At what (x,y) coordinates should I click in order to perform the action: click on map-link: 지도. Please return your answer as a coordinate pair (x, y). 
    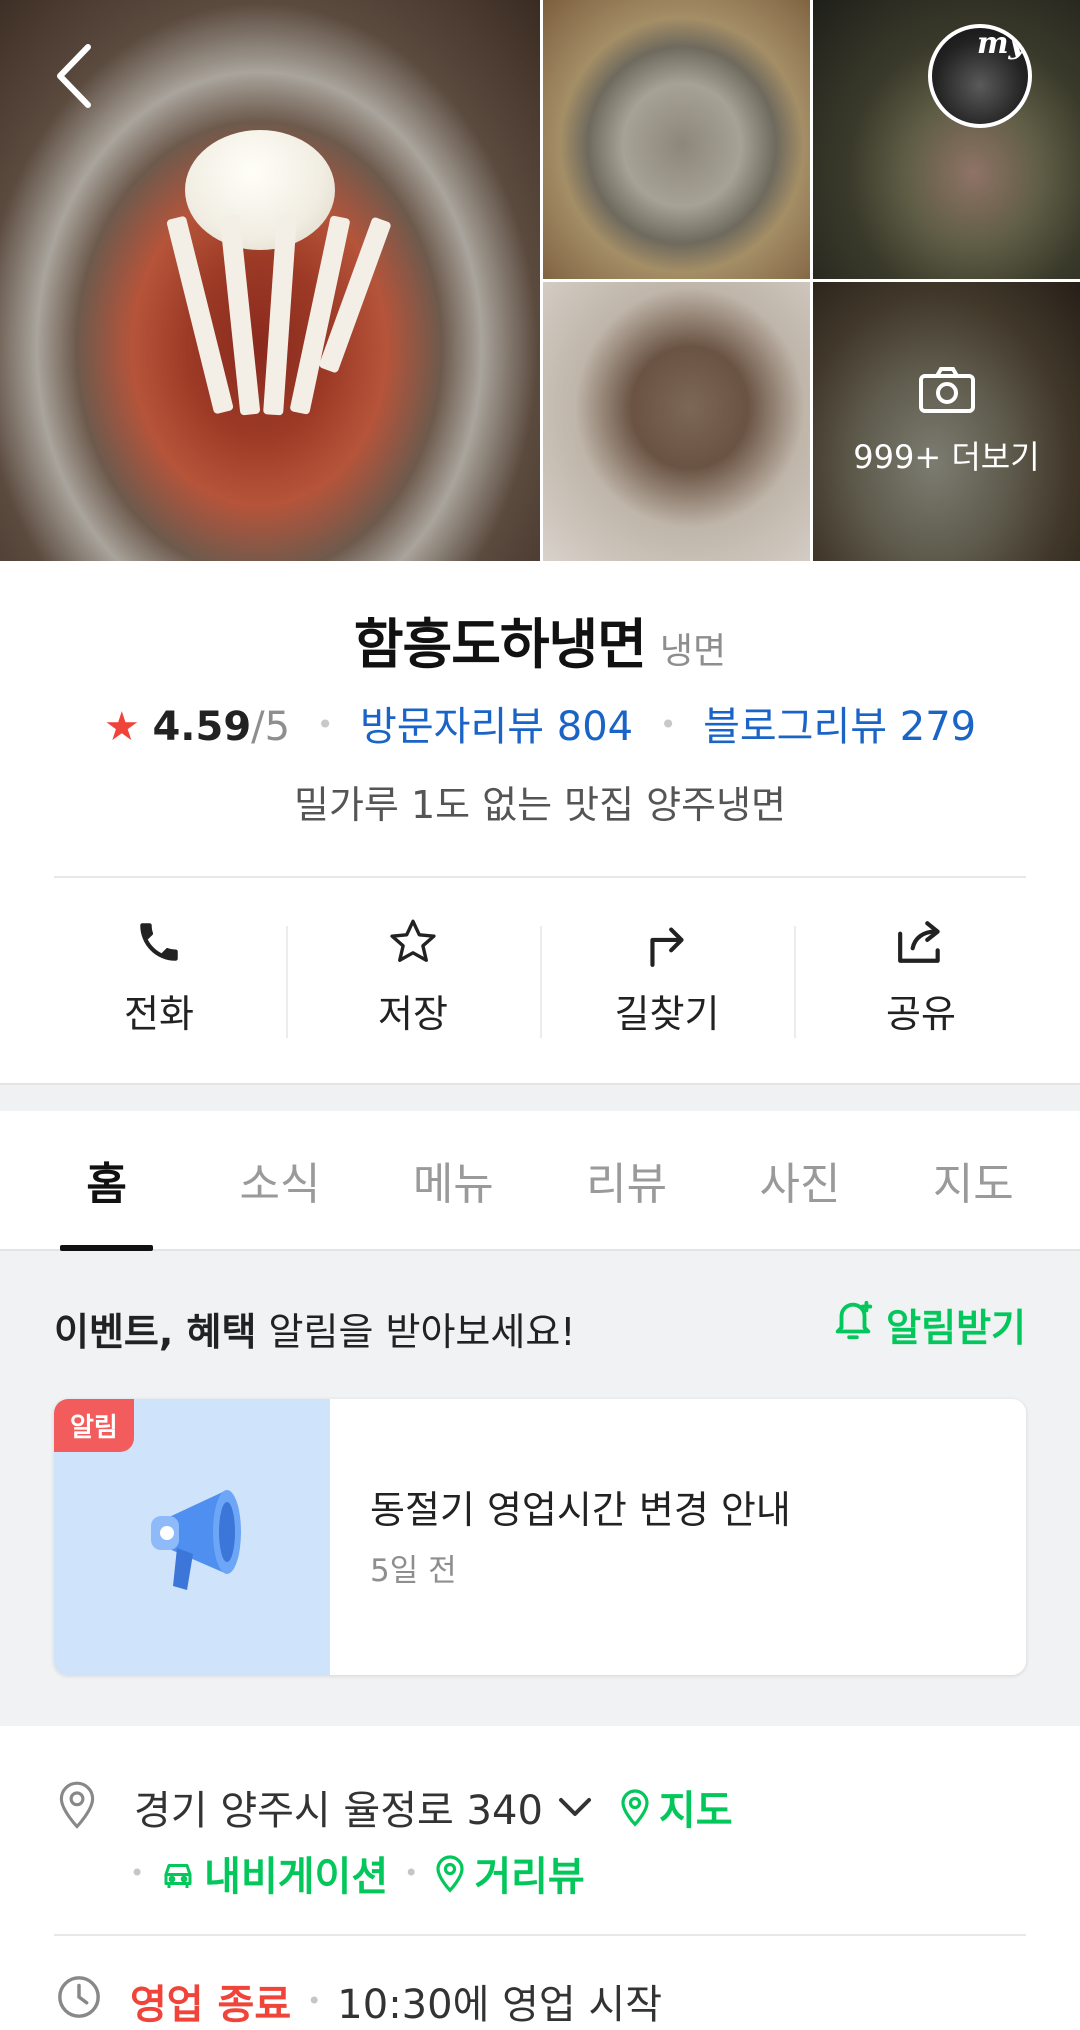
    Looking at the image, I should click on (676, 1807).